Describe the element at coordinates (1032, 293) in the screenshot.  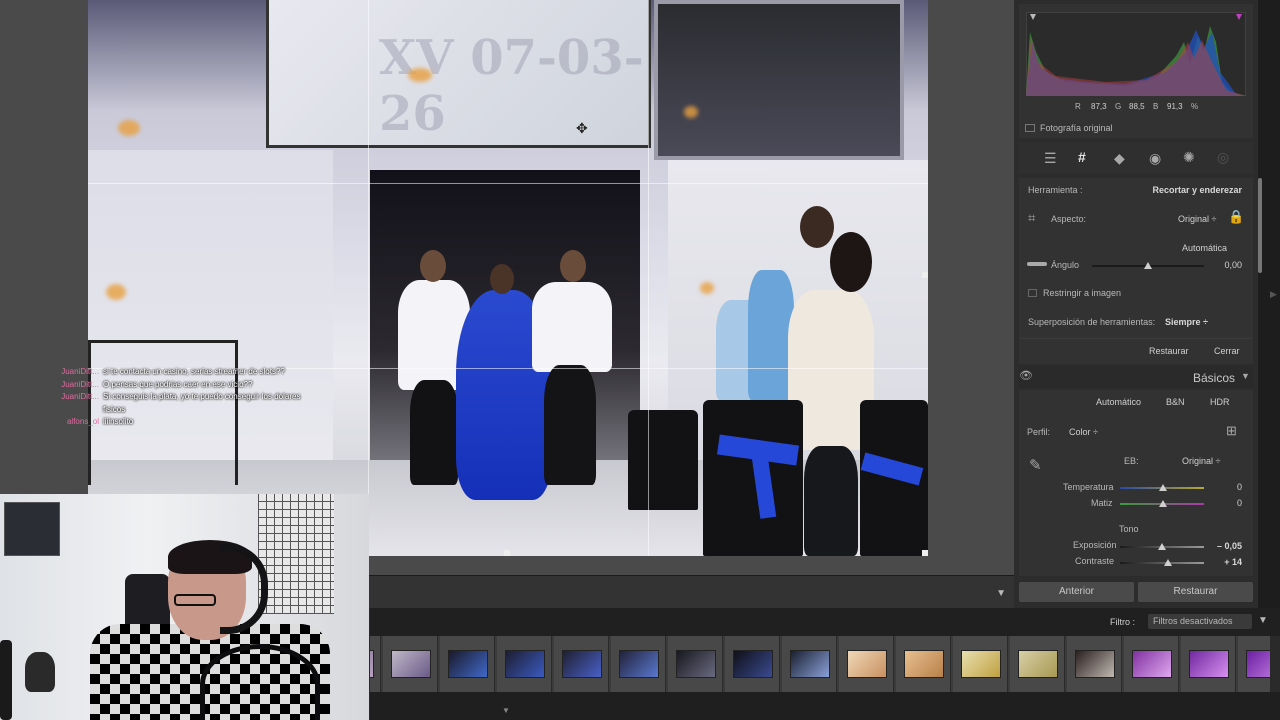
I see `constrain-checkbox` at that location.